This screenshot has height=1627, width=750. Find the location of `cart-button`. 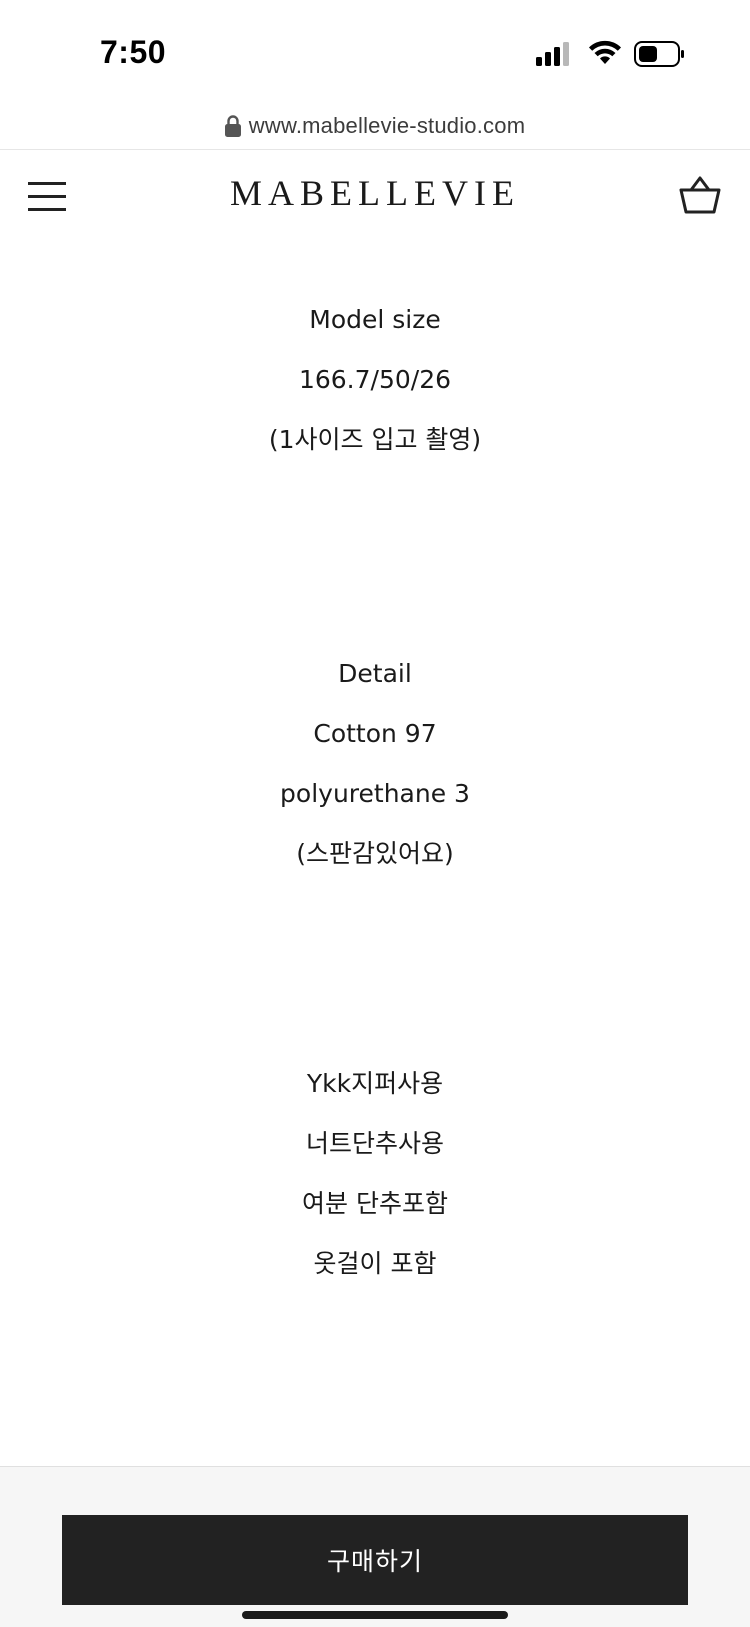

cart-button is located at coordinates (700, 196).